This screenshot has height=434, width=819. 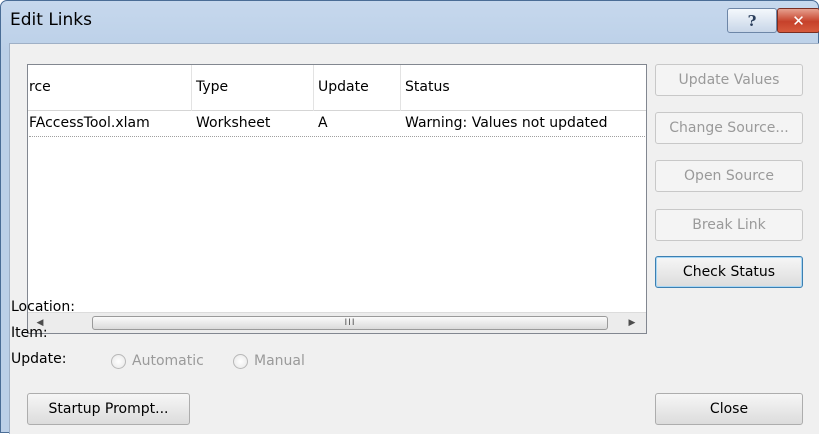 What do you see at coordinates (168, 361) in the screenshot?
I see `automatic-radio-label: Automatic` at bounding box center [168, 361].